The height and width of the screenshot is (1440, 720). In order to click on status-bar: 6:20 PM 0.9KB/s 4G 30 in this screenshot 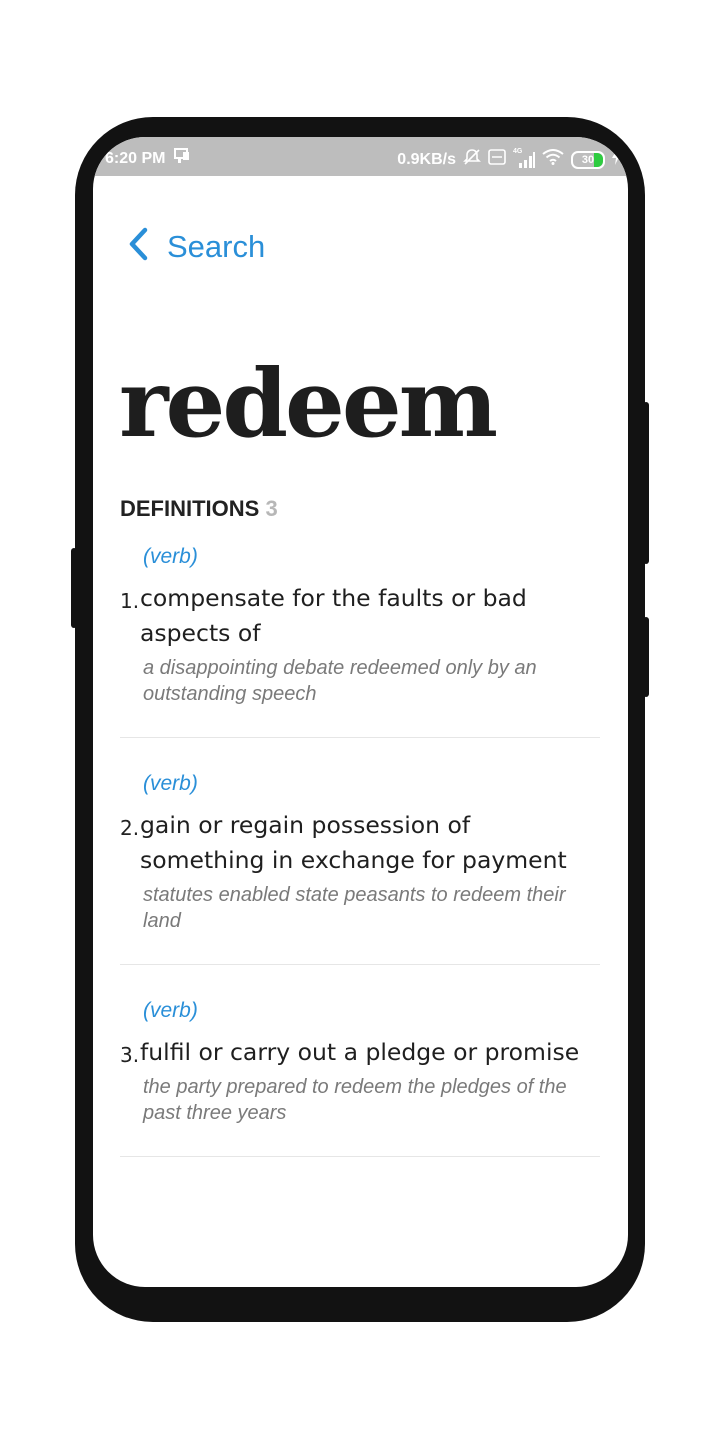, I will do `click(360, 156)`.